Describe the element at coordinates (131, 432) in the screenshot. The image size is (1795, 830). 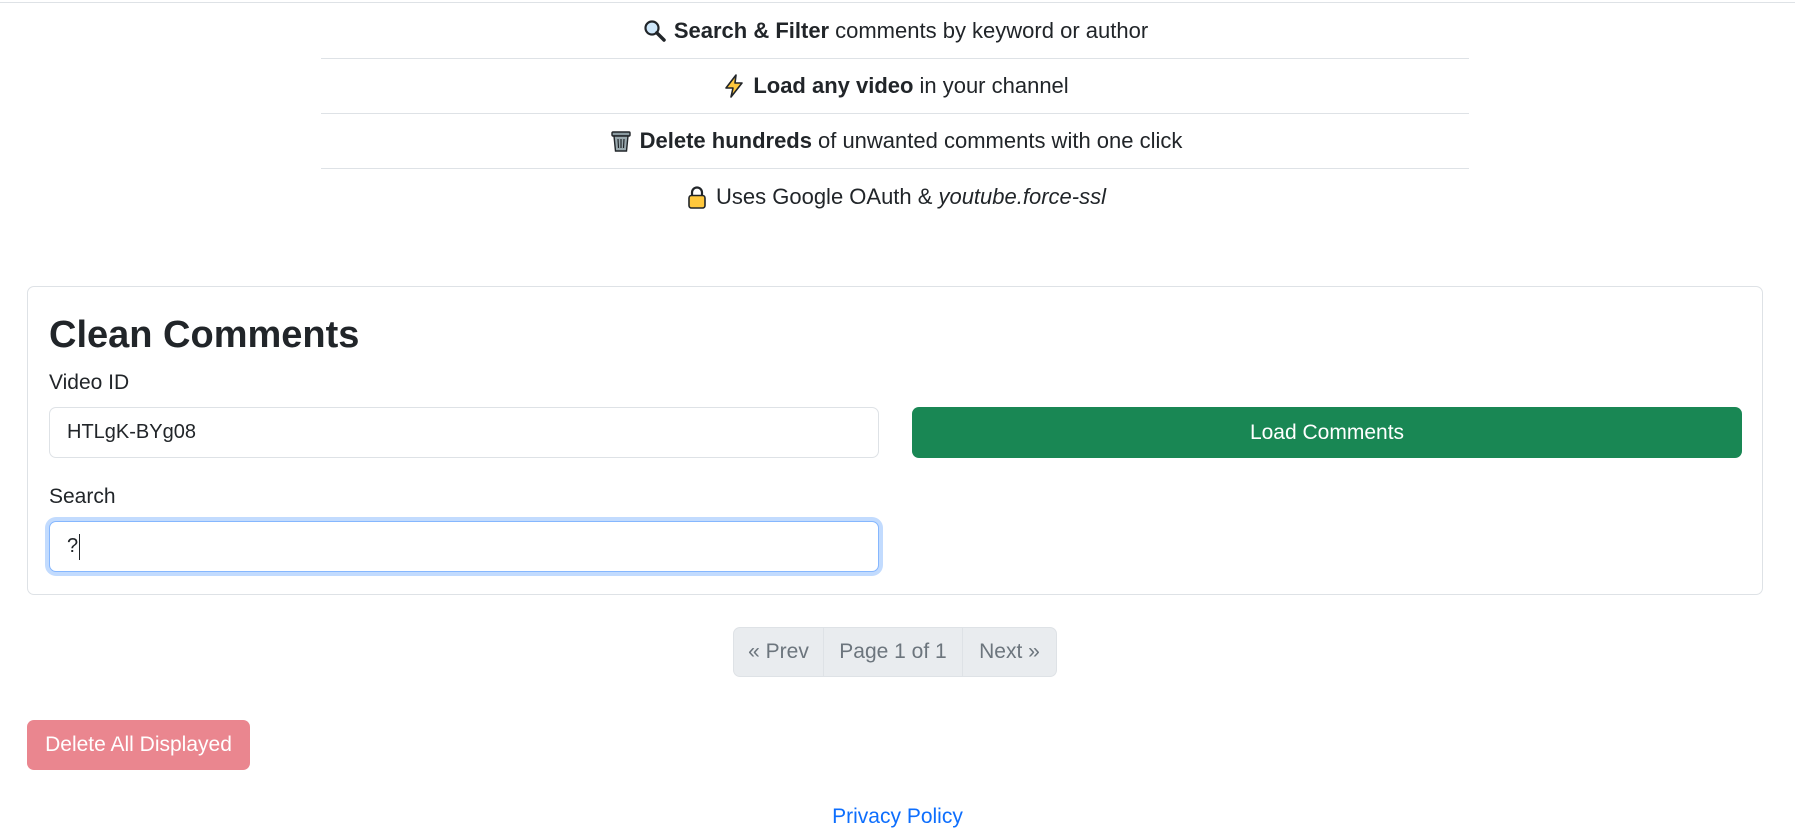
I see `video-id-value: HTLgK-BYg08` at that location.